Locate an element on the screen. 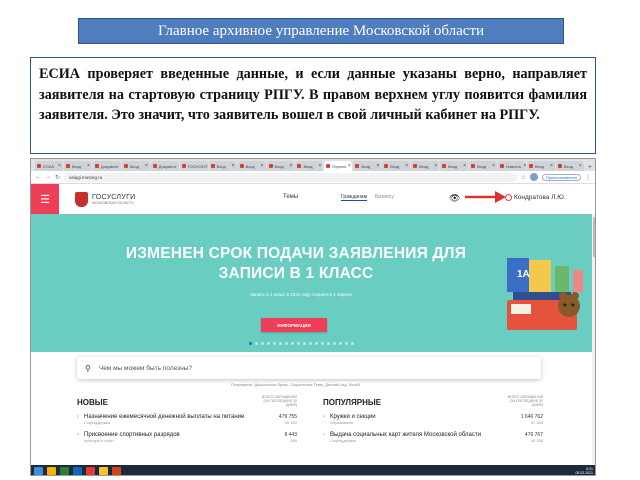  forward-icon: → is located at coordinates (48, 177).